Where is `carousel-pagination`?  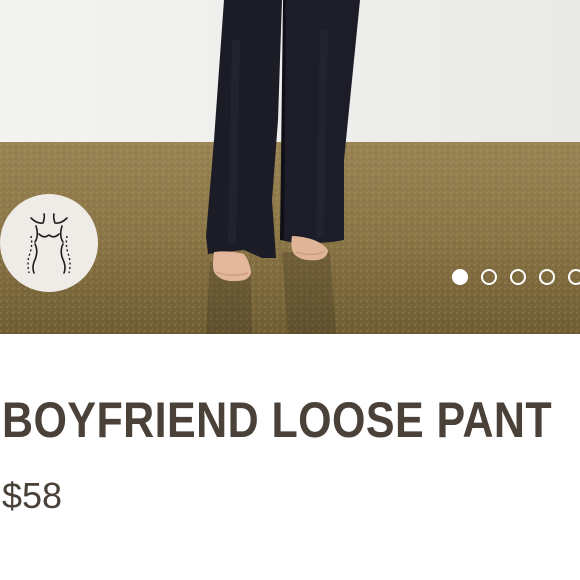 carousel-pagination is located at coordinates (516, 277).